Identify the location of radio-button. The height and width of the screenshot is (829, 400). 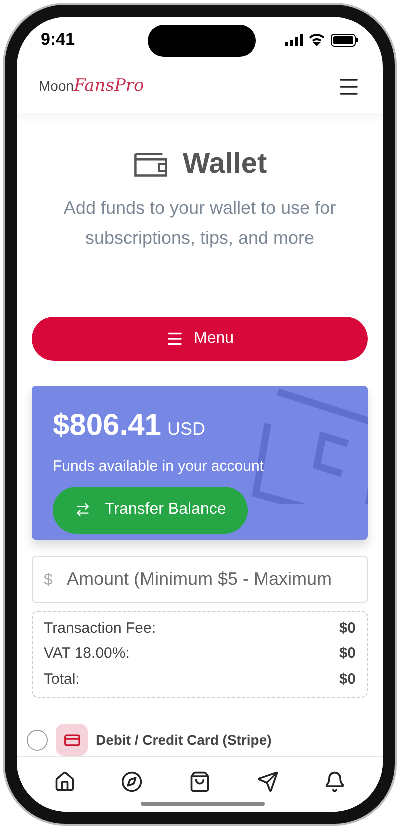
(37, 740).